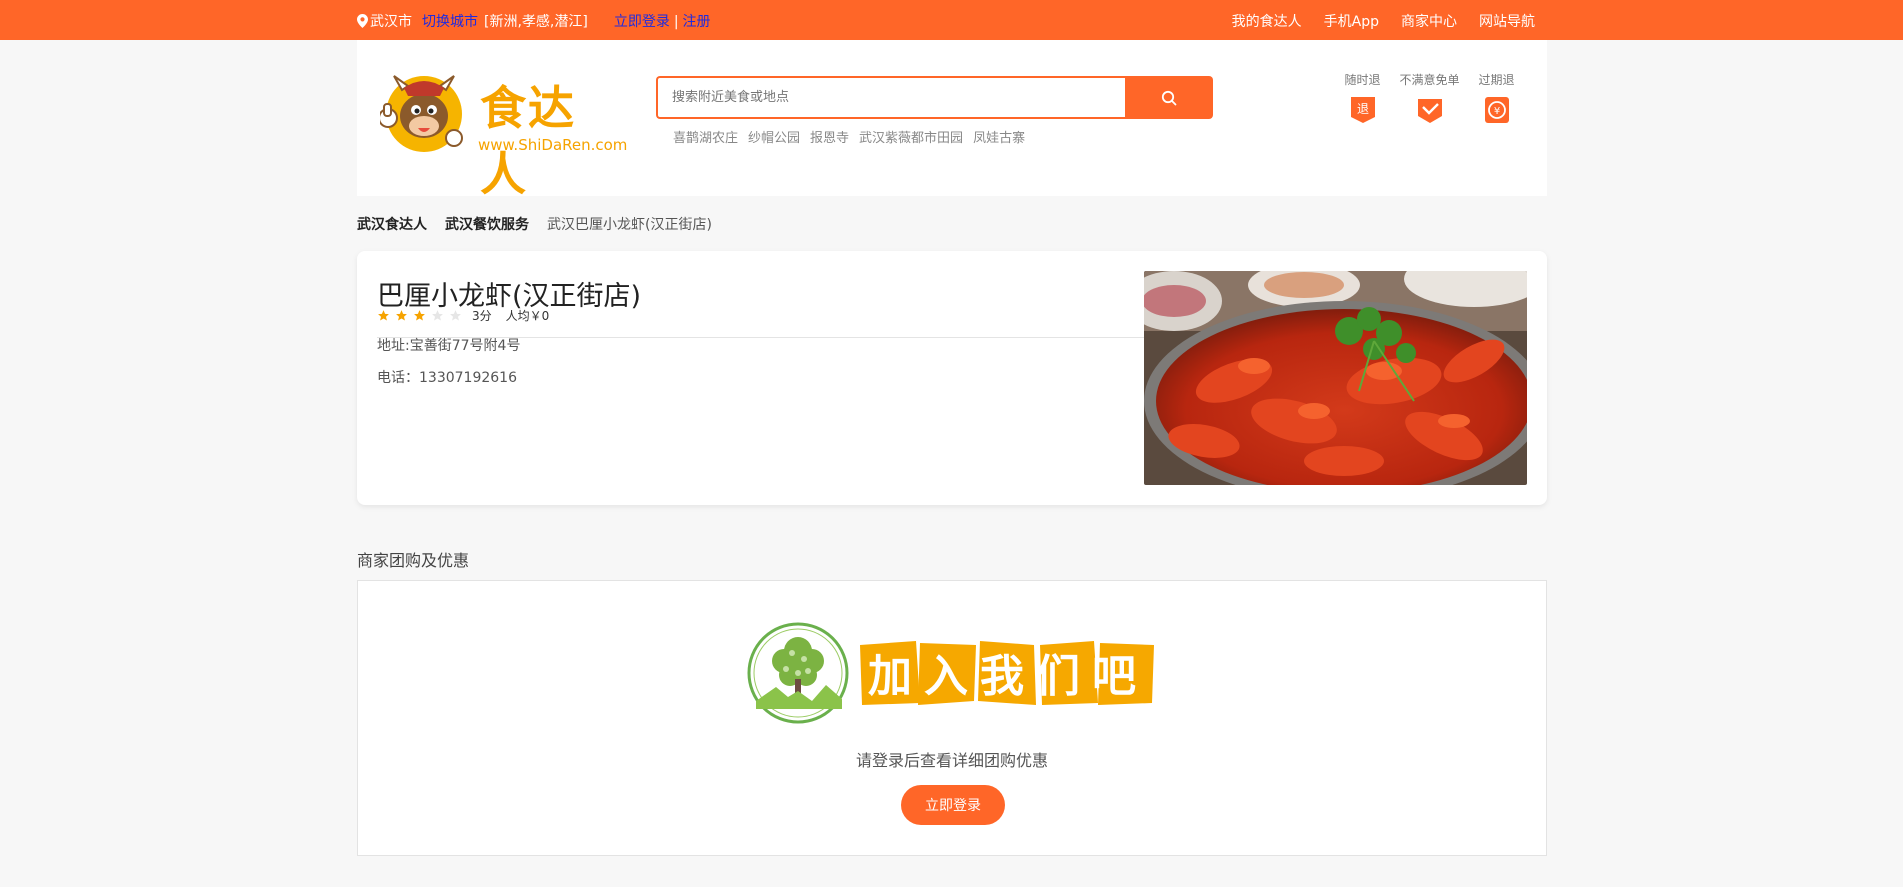  What do you see at coordinates (697, 22) in the screenshot?
I see `top-register-link: 注册` at bounding box center [697, 22].